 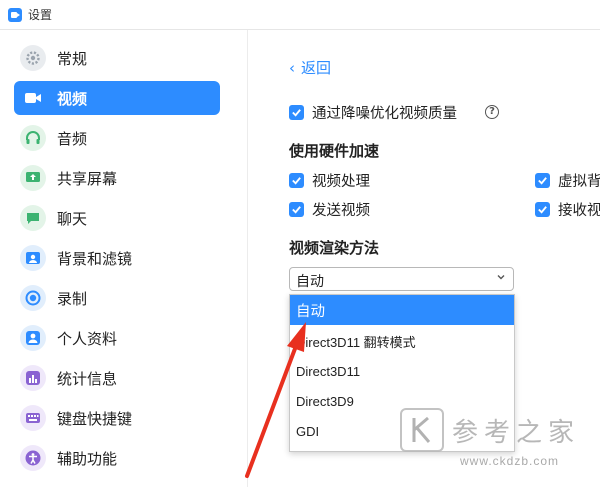 I want to click on statistics-icon, so click(x=33, y=378).